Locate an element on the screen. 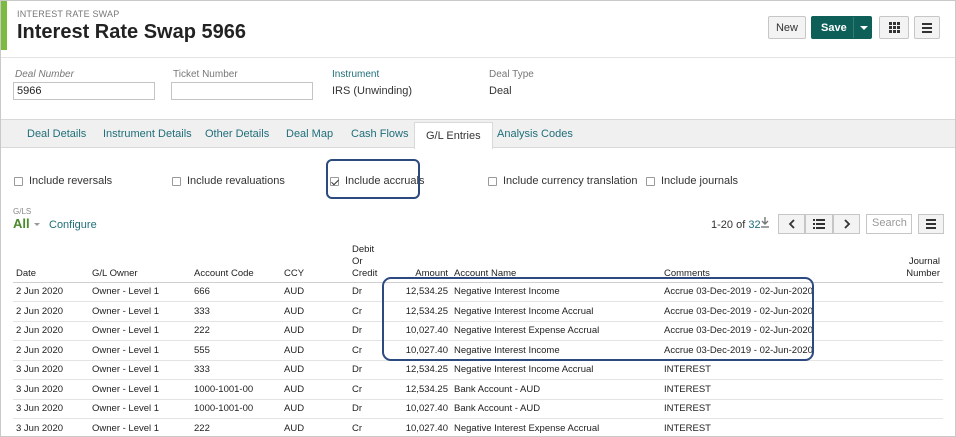  cell-account-code: 555 is located at coordinates (236, 350).